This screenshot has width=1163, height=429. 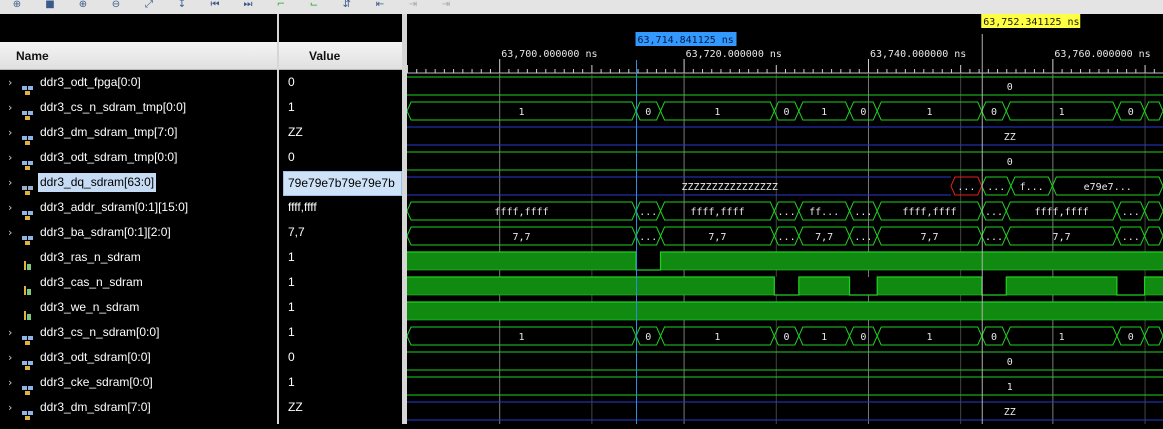 I want to click on signal-name: ddr3_dm_sdram_tmp[7:0], so click(x=109, y=132).